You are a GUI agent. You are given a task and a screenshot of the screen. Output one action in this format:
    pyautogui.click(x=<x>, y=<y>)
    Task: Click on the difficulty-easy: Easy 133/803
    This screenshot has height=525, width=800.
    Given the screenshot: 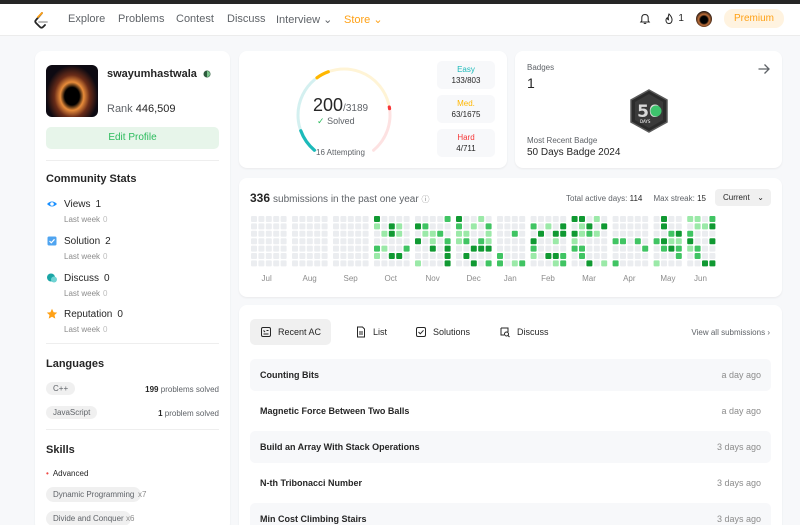 What is the action you would take?
    pyautogui.click(x=466, y=75)
    